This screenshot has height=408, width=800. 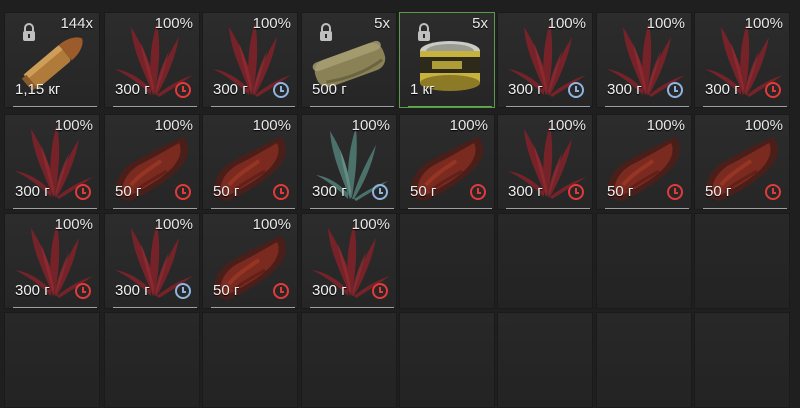 I want to click on item-weight: 500 г, so click(x=329, y=89).